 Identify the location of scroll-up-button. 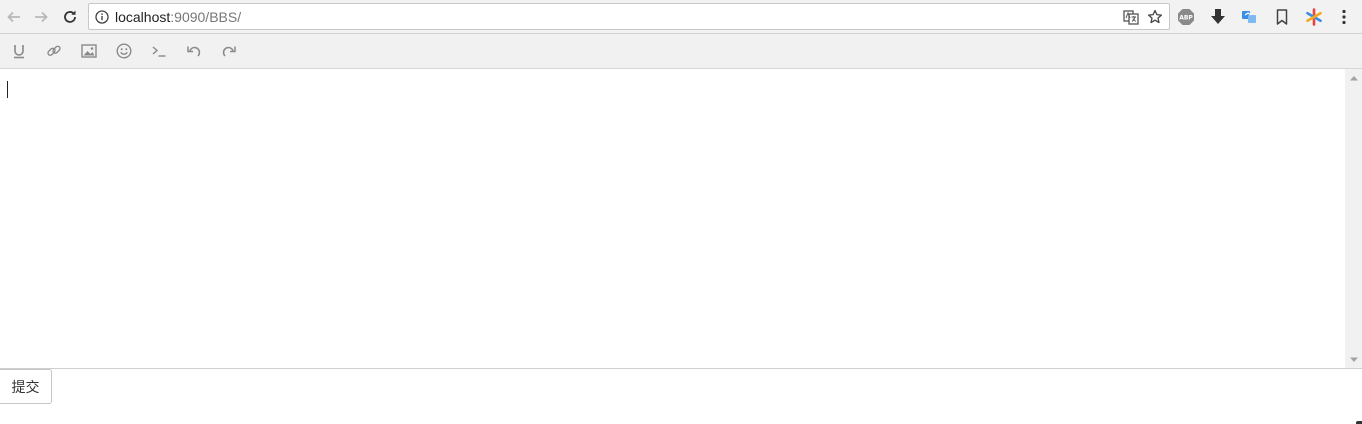
(1353, 77).